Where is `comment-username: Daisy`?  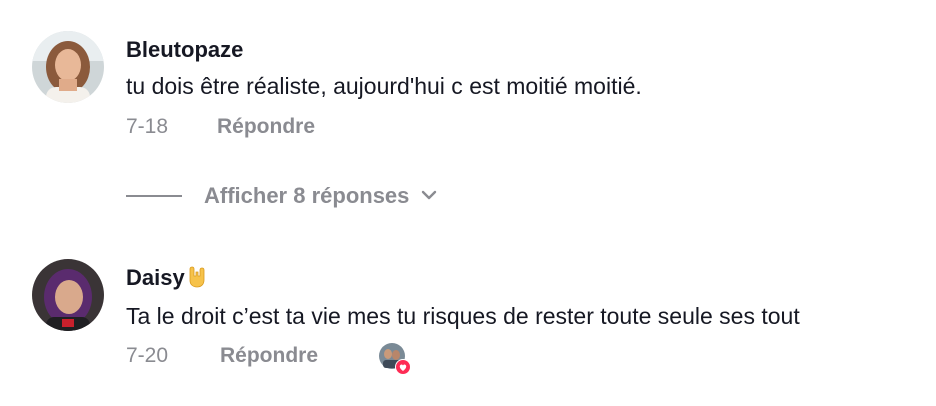
comment-username: Daisy is located at coordinates (166, 279).